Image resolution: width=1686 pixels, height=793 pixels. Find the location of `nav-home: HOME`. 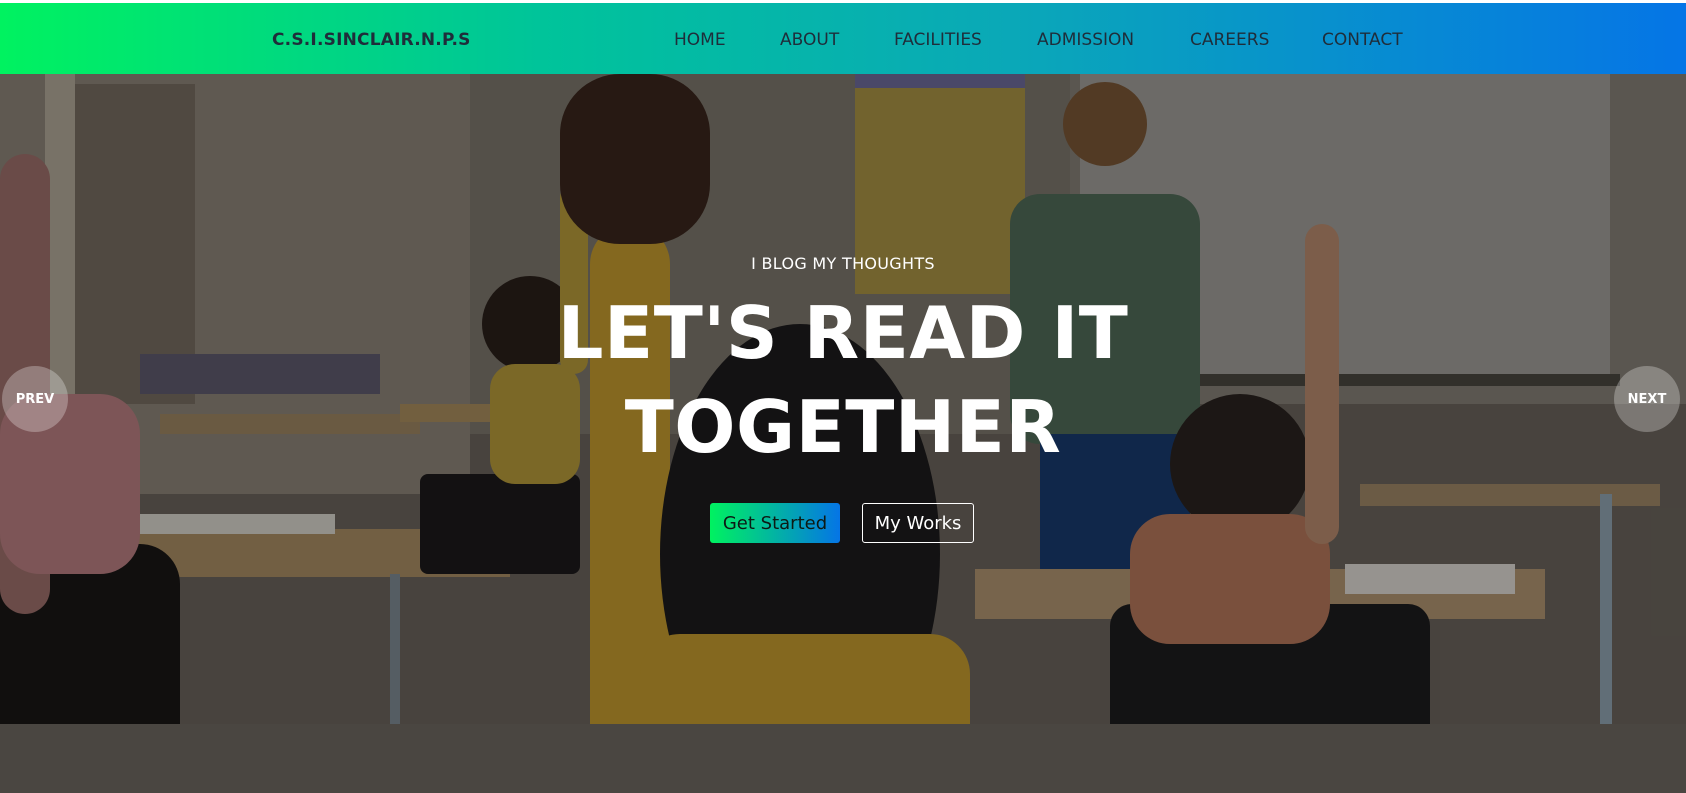

nav-home: HOME is located at coordinates (700, 40).